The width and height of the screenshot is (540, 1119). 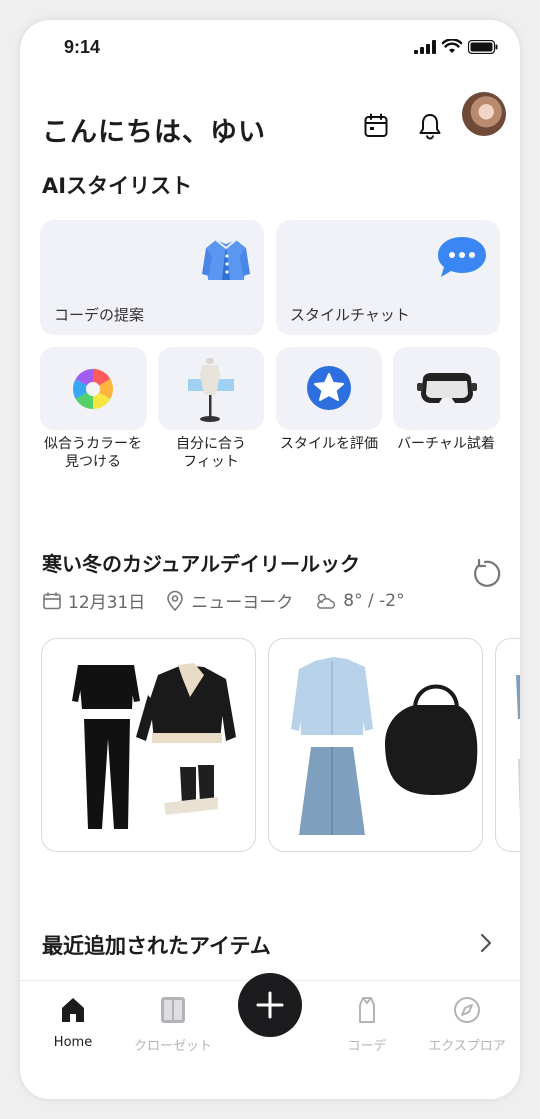 What do you see at coordinates (211, 444) in the screenshot?
I see `fit-label-line1: 自分に合う` at bounding box center [211, 444].